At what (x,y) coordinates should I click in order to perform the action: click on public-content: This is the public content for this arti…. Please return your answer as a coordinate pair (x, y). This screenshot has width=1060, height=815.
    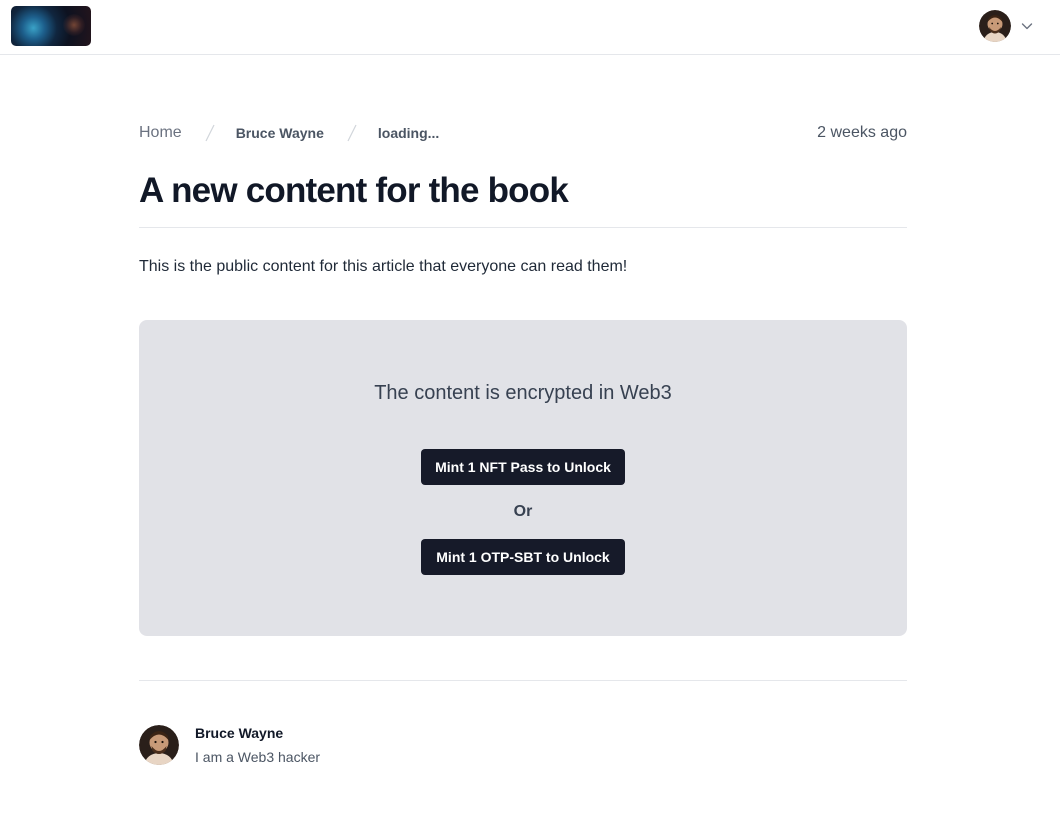
    Looking at the image, I should click on (383, 266).